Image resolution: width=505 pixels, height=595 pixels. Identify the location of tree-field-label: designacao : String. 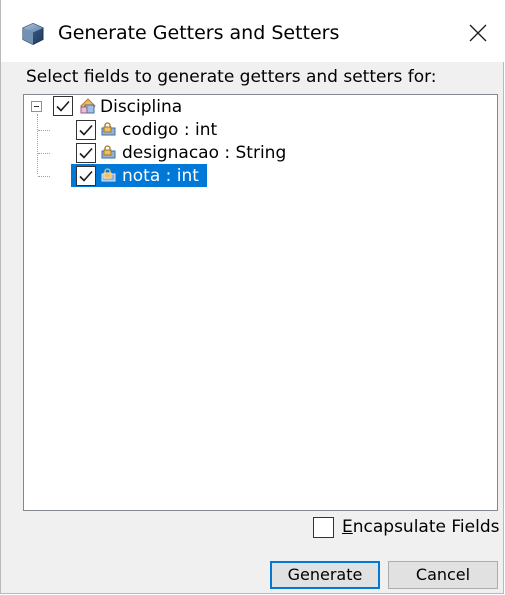
(204, 153).